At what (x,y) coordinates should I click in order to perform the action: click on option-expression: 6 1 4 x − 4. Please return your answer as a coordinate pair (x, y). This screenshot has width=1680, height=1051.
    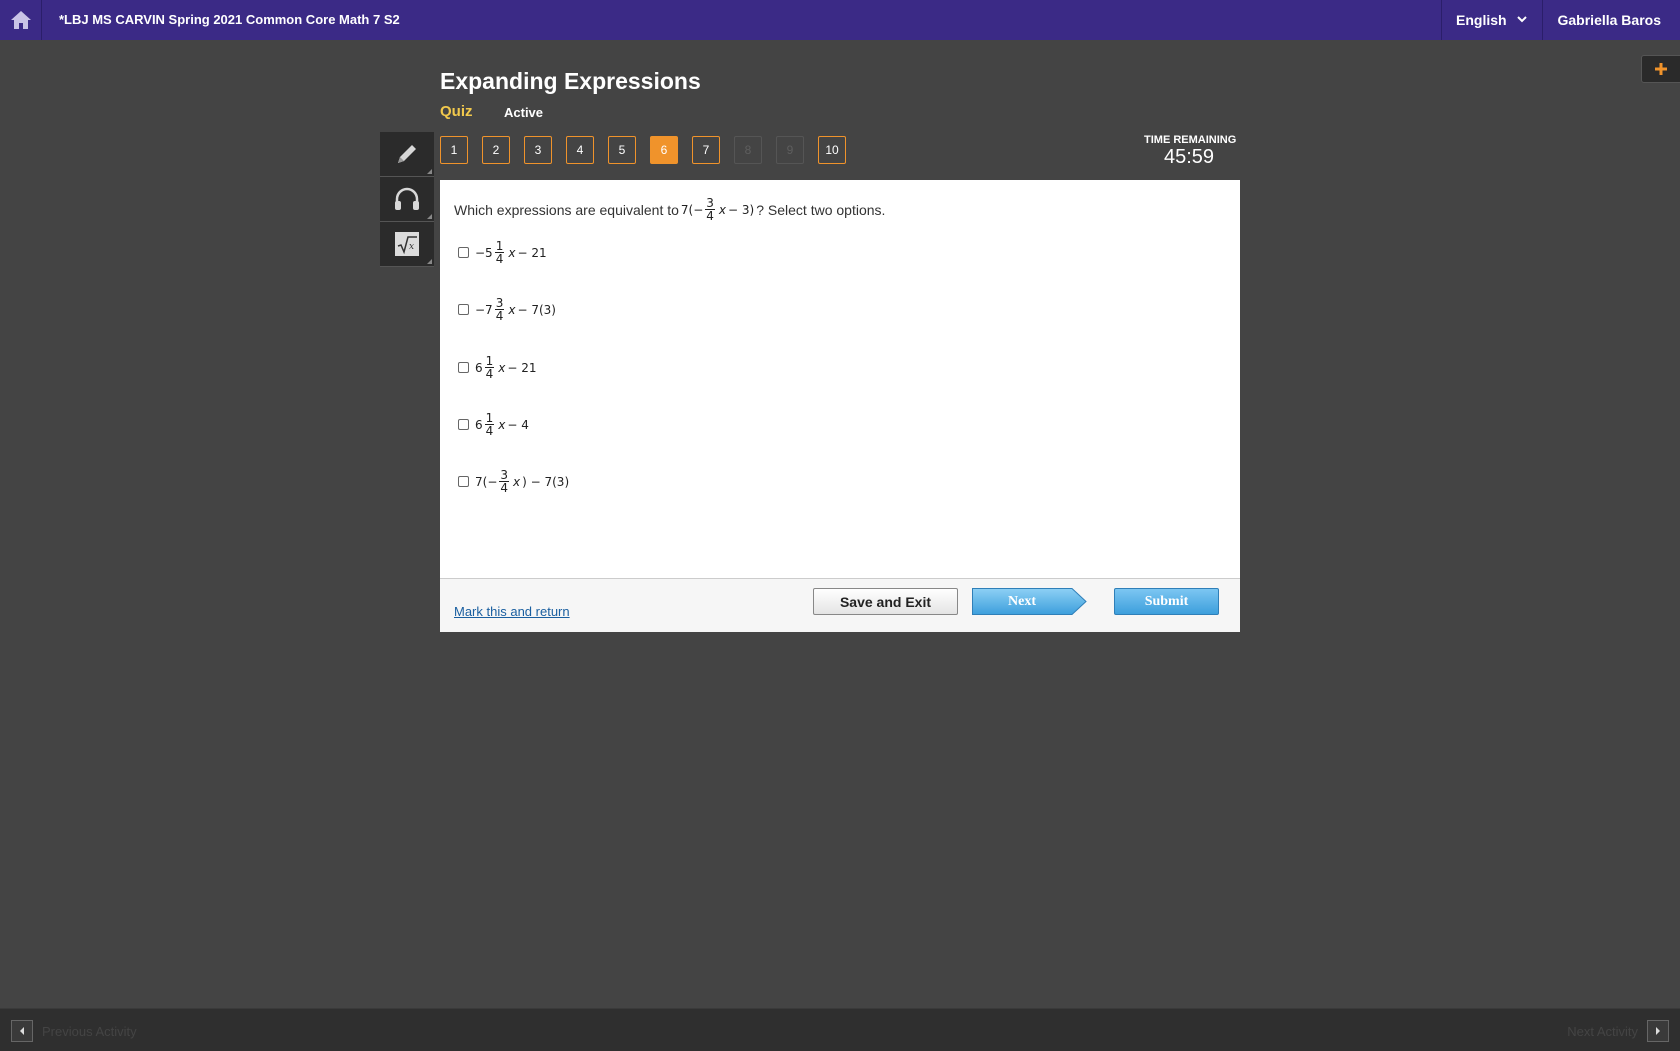
    Looking at the image, I should click on (502, 424).